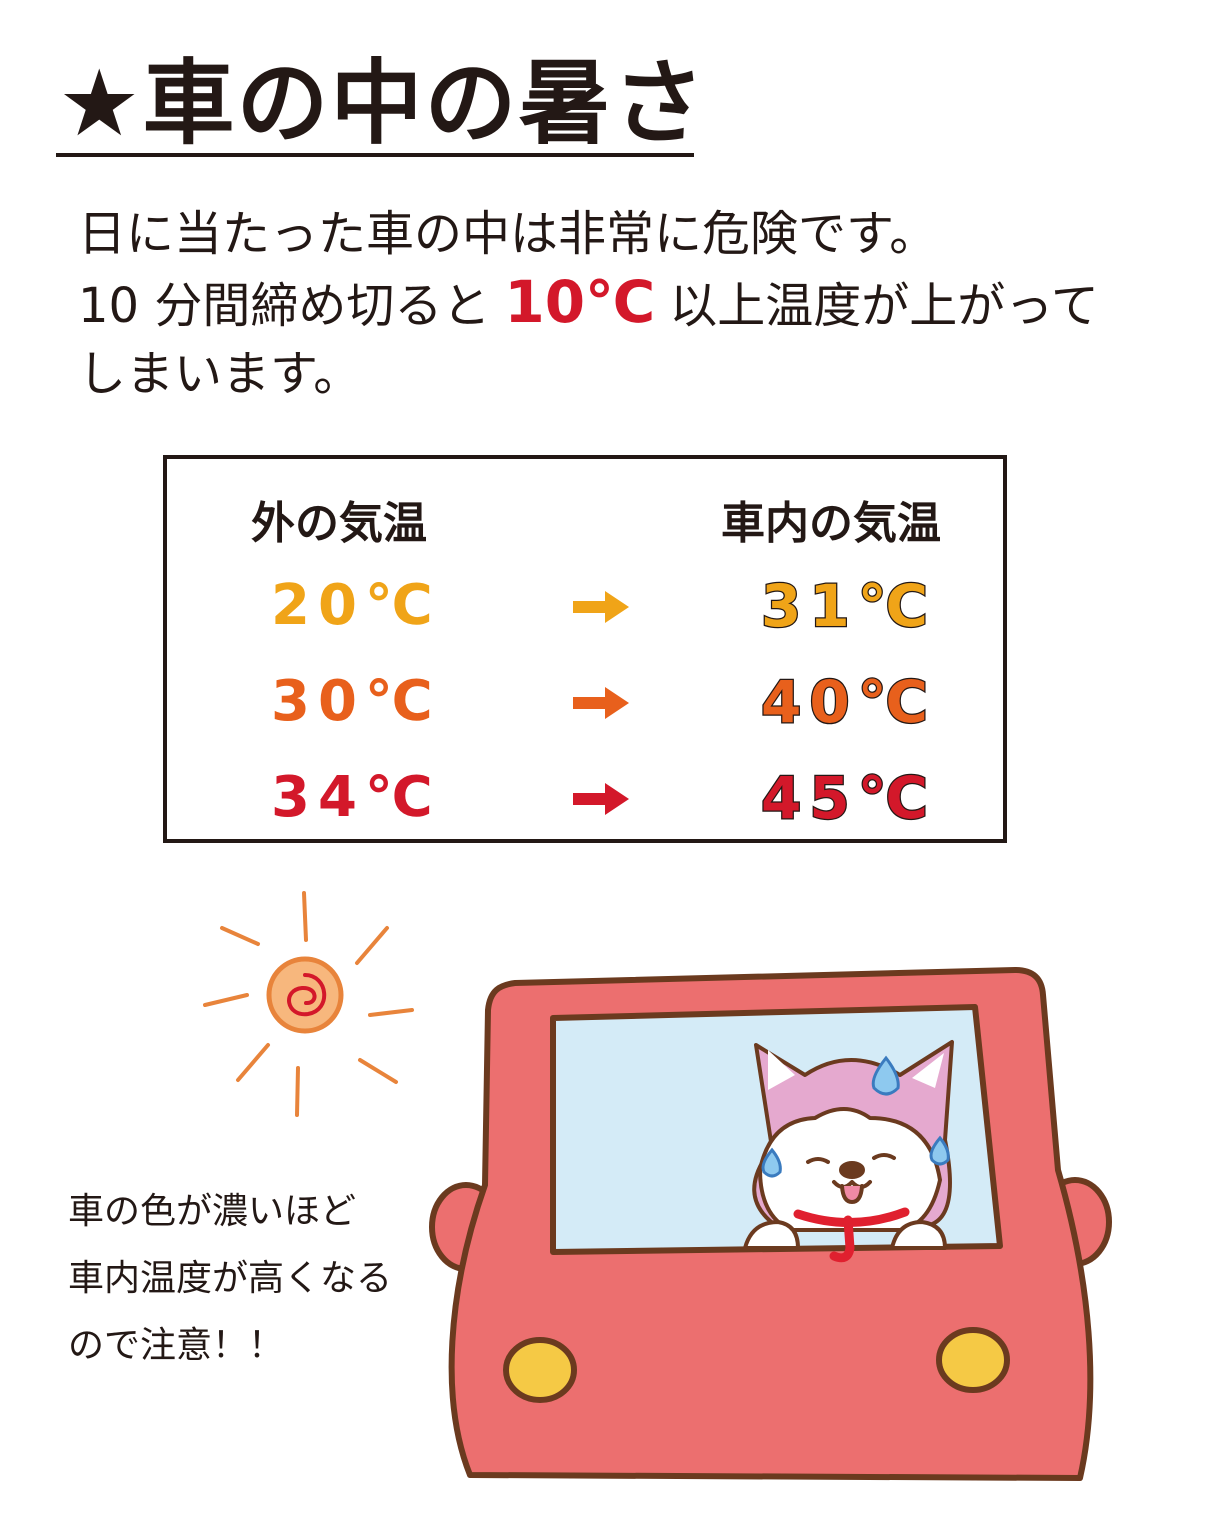 The image size is (1215, 1536). I want to click on note-line-2: 車内温度が高くなる, so click(230, 1278).